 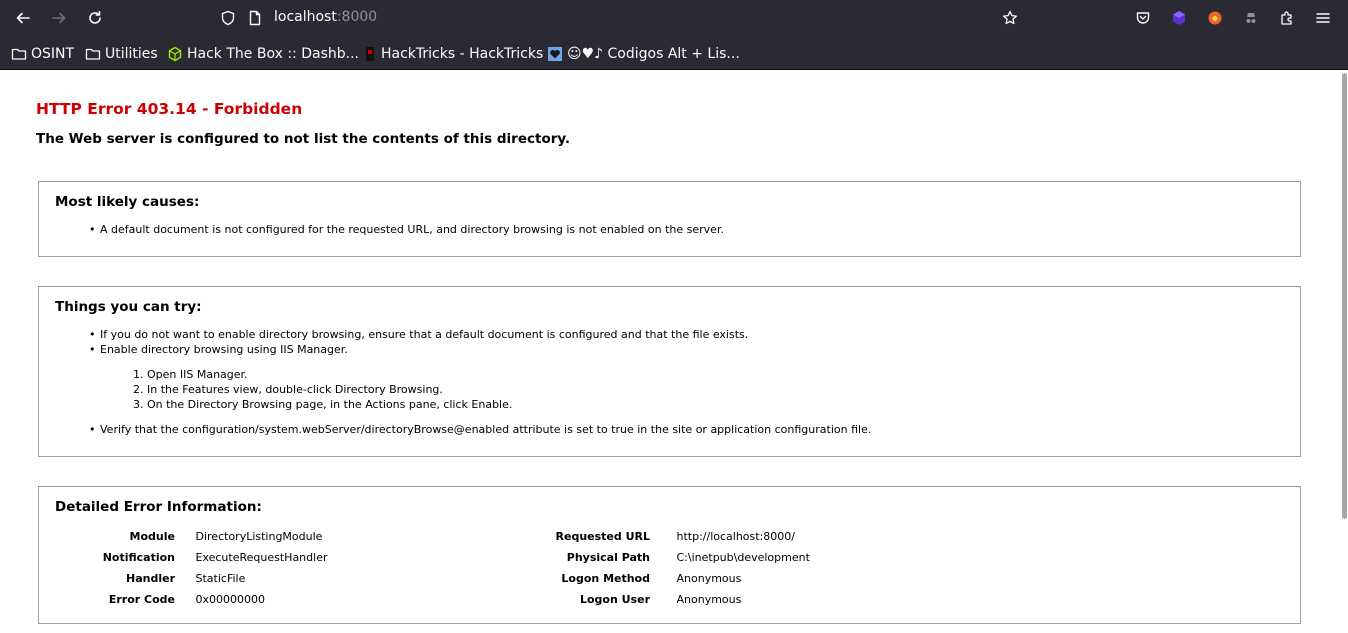 I want to click on pocket-icon, so click(x=1143, y=18).